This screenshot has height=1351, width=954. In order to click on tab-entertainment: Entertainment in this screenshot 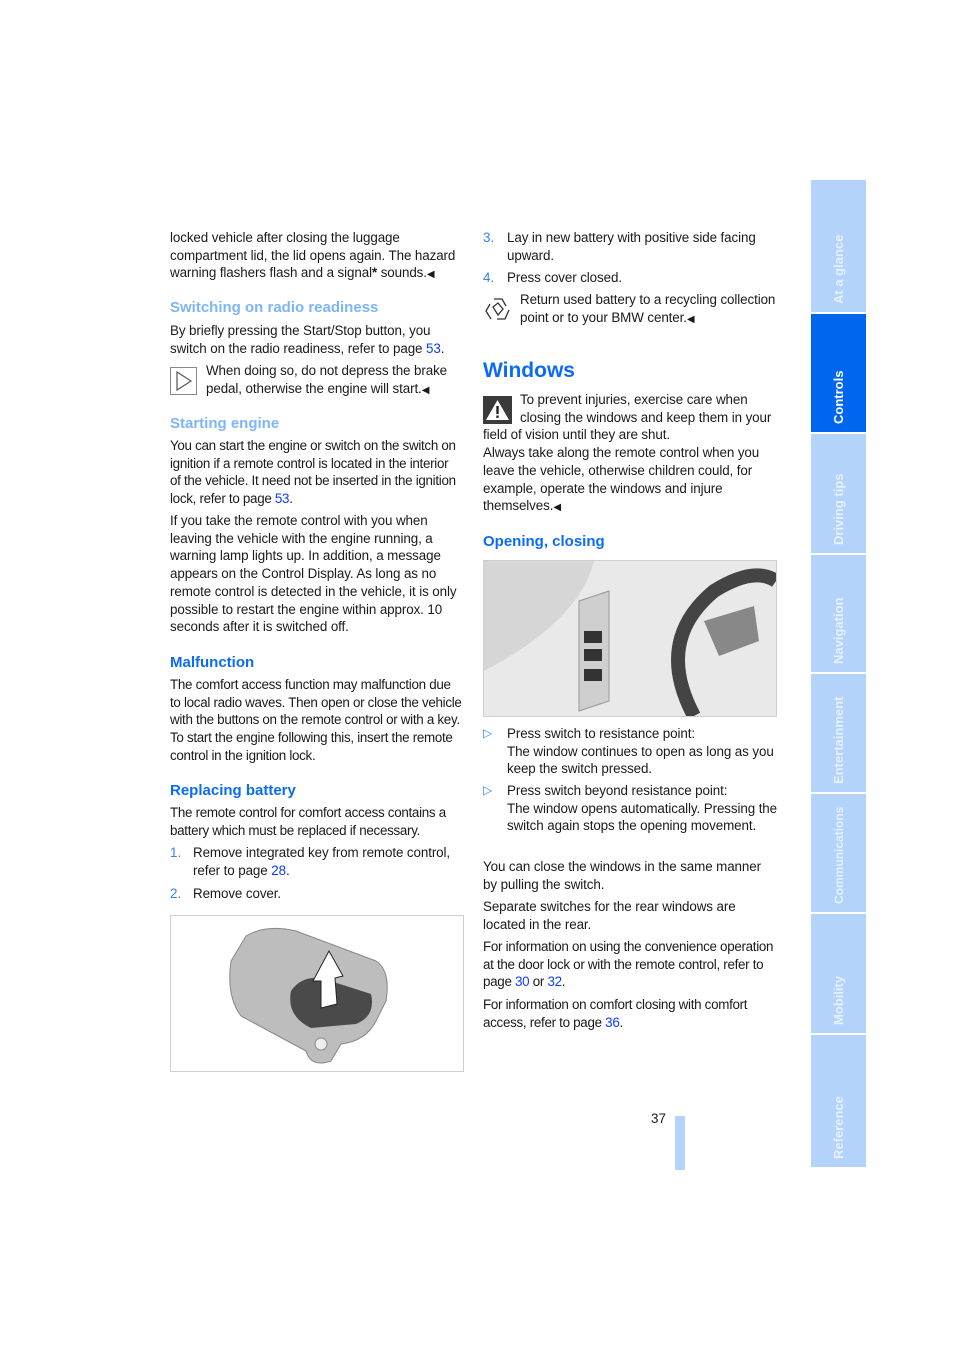, I will do `click(838, 733)`.